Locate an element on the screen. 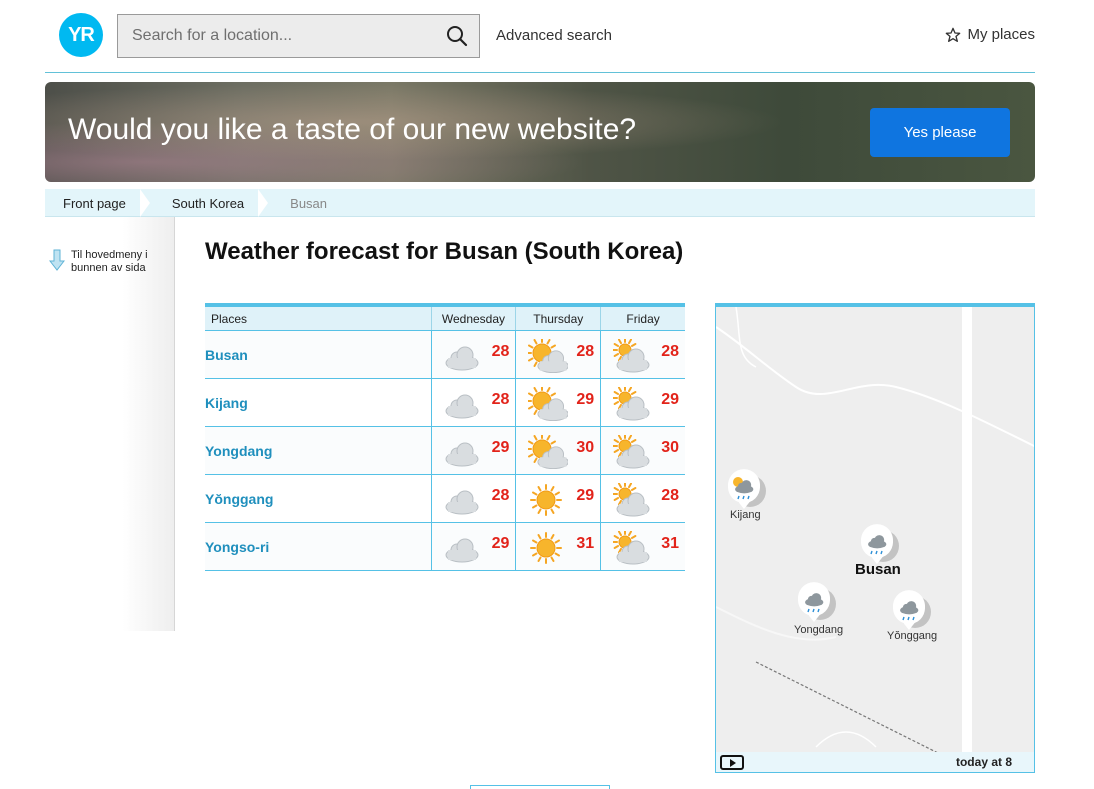 The image size is (1094, 789). page-title: Weather forecast for Busan (South Korea) is located at coordinates (444, 251).